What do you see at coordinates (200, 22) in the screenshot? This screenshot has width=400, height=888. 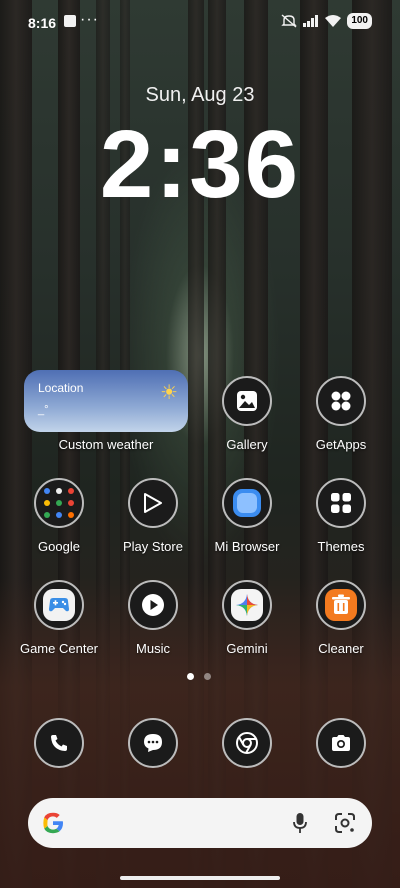 I see `status-bar: 8:16 ··· 100` at bounding box center [200, 22].